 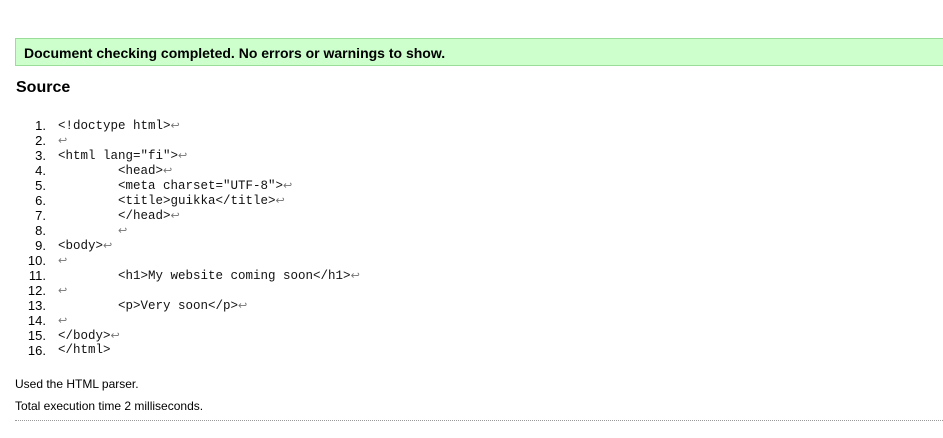 What do you see at coordinates (40, 155) in the screenshot?
I see `line-number: 3.` at bounding box center [40, 155].